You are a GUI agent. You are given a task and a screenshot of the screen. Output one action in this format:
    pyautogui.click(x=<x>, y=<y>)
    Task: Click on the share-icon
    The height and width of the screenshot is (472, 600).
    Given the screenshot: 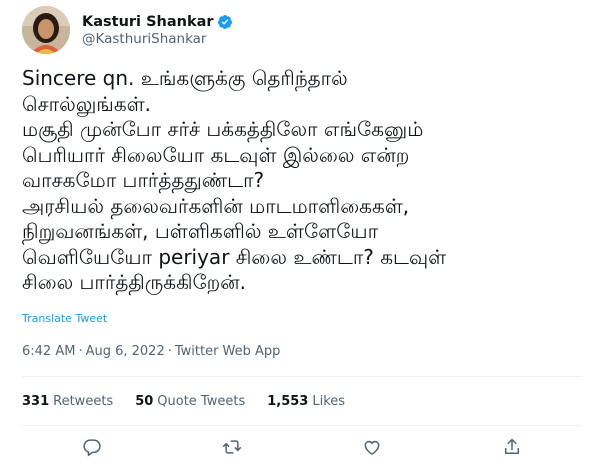 What is the action you would take?
    pyautogui.click(x=512, y=446)
    